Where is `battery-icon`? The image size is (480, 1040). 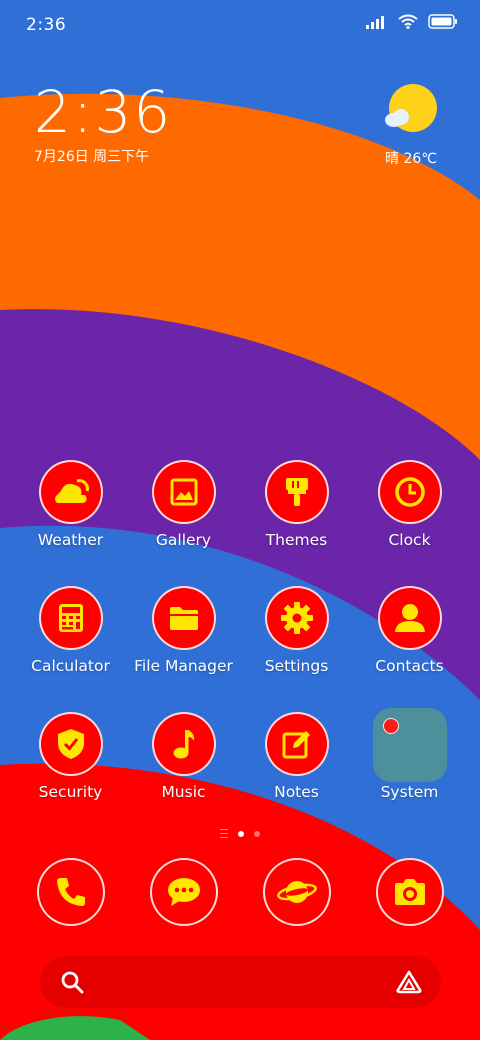
battery-icon is located at coordinates (442, 21).